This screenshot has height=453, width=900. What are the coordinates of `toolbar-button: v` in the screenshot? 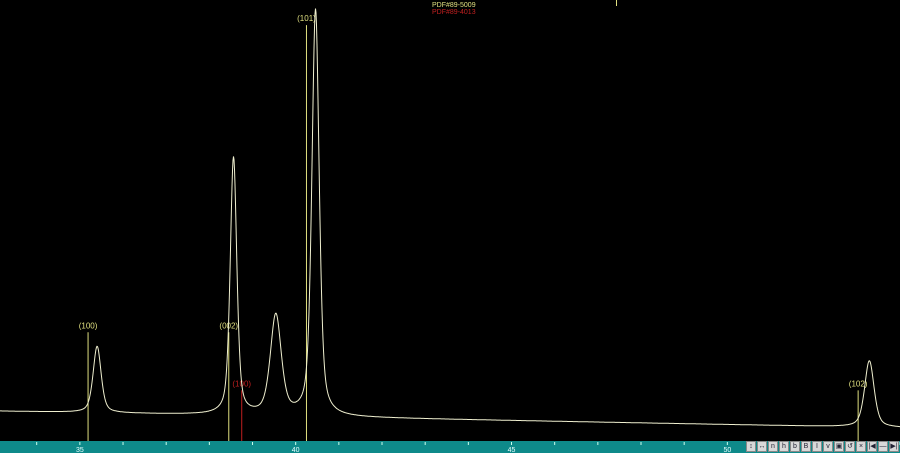 It's located at (828, 446).